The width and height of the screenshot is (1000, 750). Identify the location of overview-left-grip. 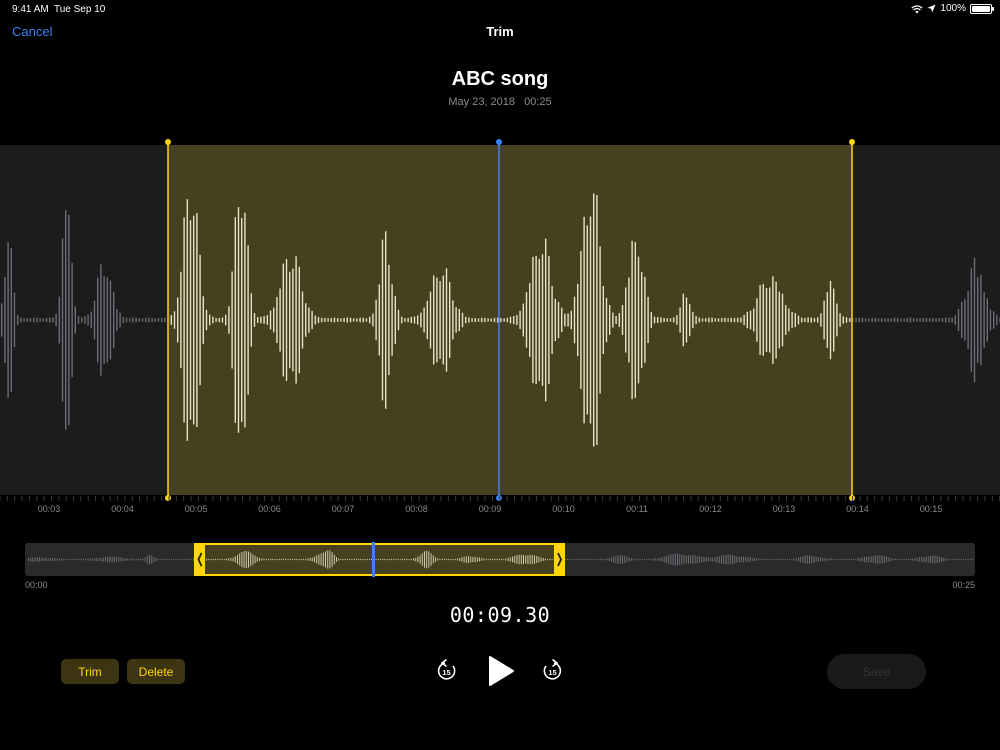
(199, 559).